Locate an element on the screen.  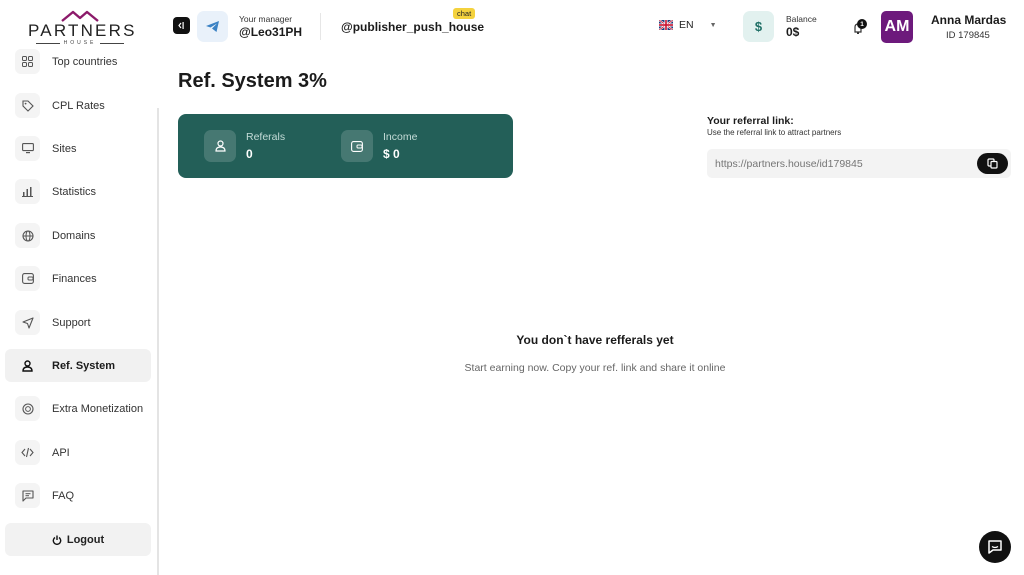
avatar: AM is located at coordinates (897, 27).